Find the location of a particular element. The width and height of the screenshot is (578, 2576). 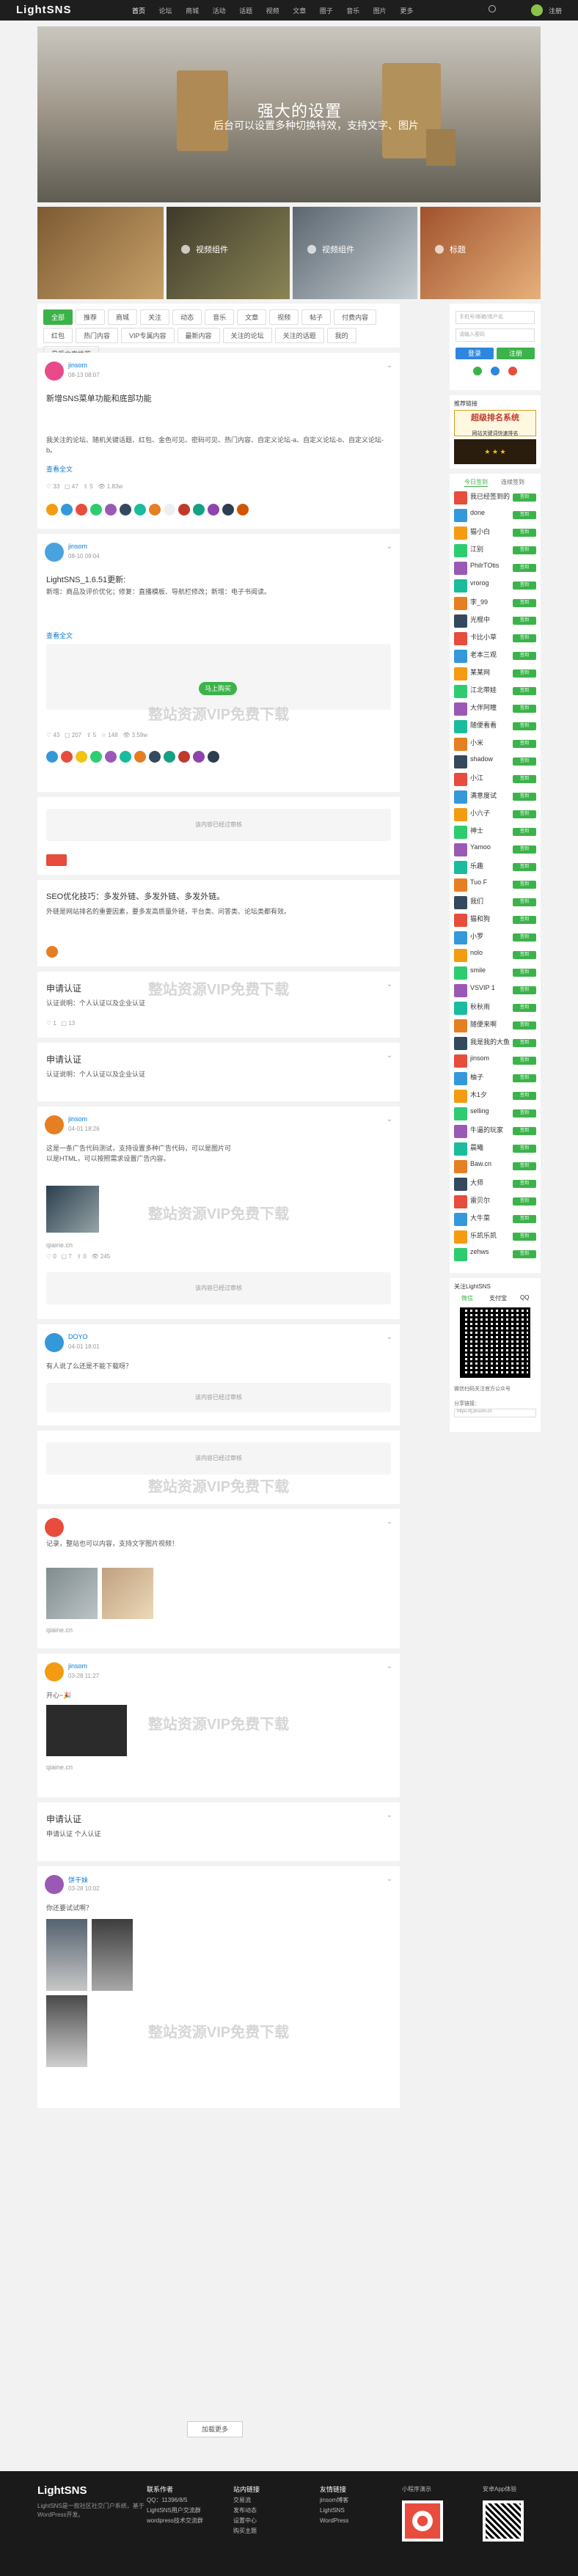

rank-item: shadow 签到 is located at coordinates (495, 762).